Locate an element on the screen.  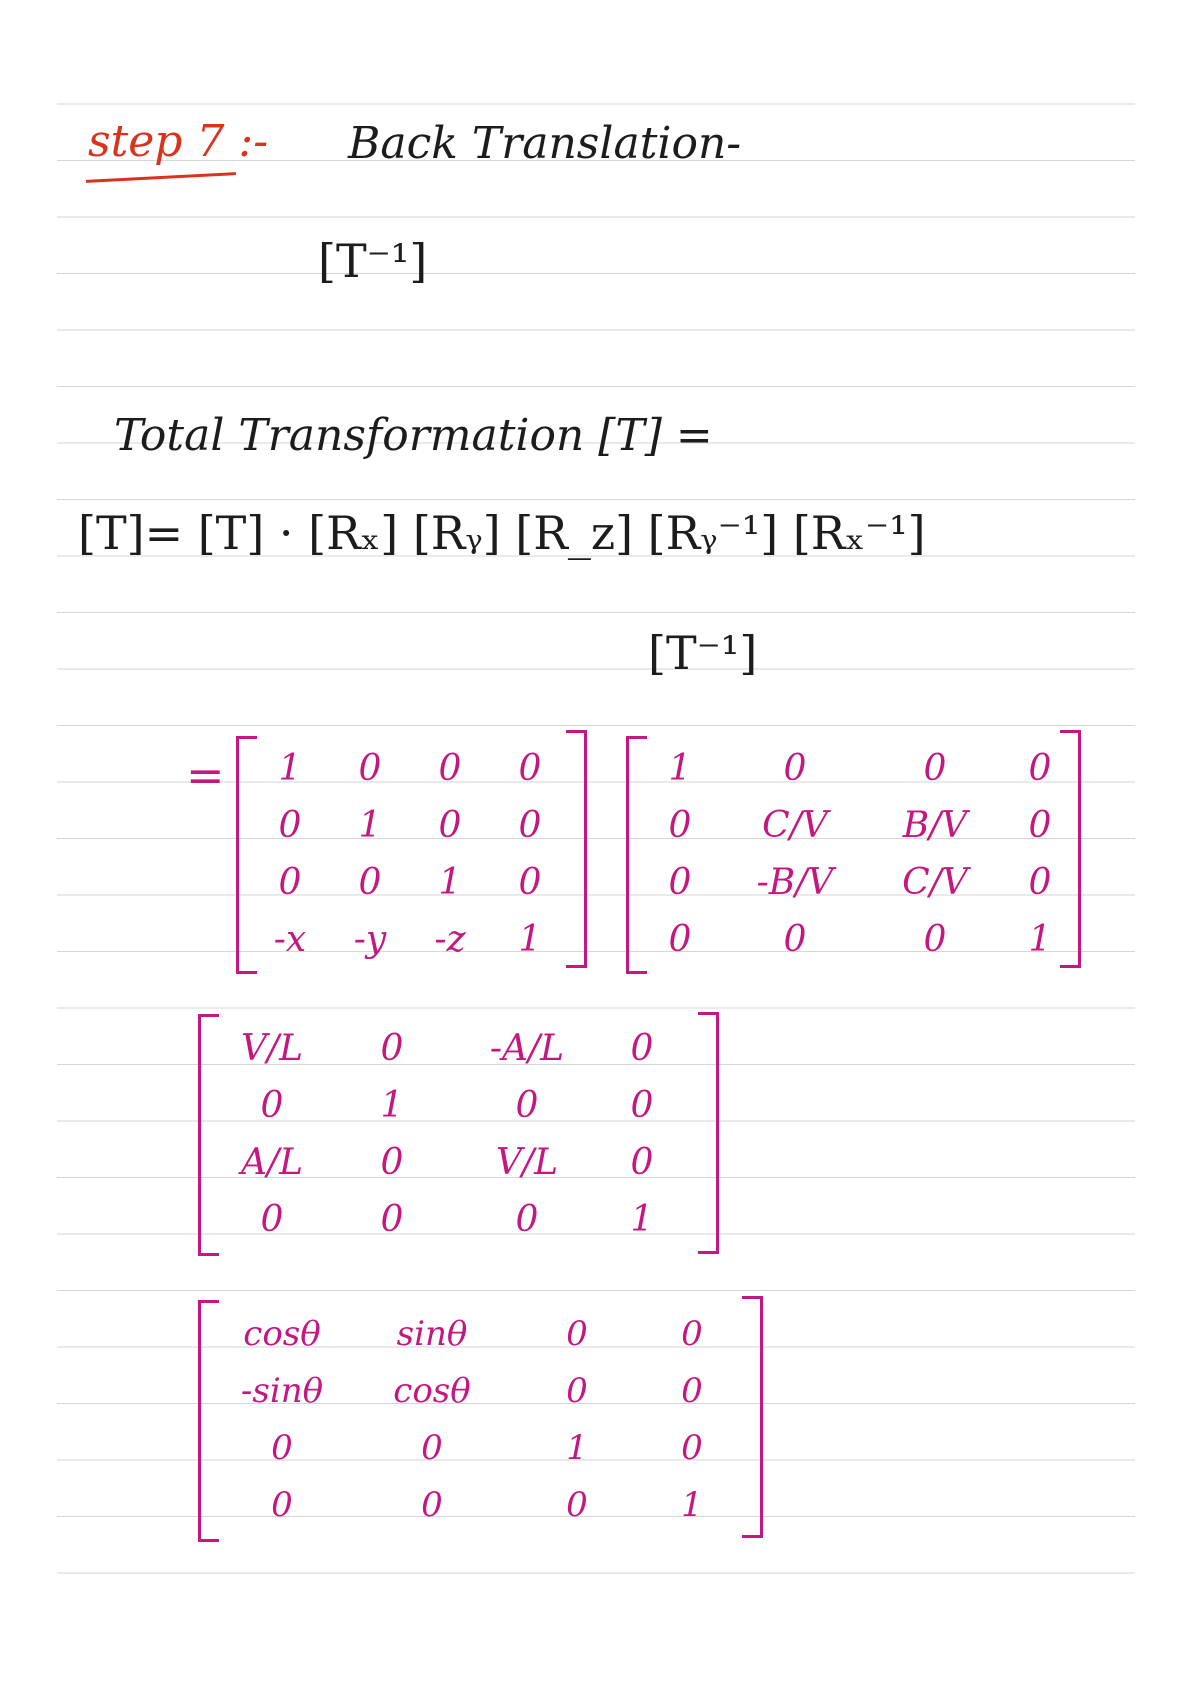
total-transformation-label: Total Transformation [T] = is located at coordinates (413, 435).